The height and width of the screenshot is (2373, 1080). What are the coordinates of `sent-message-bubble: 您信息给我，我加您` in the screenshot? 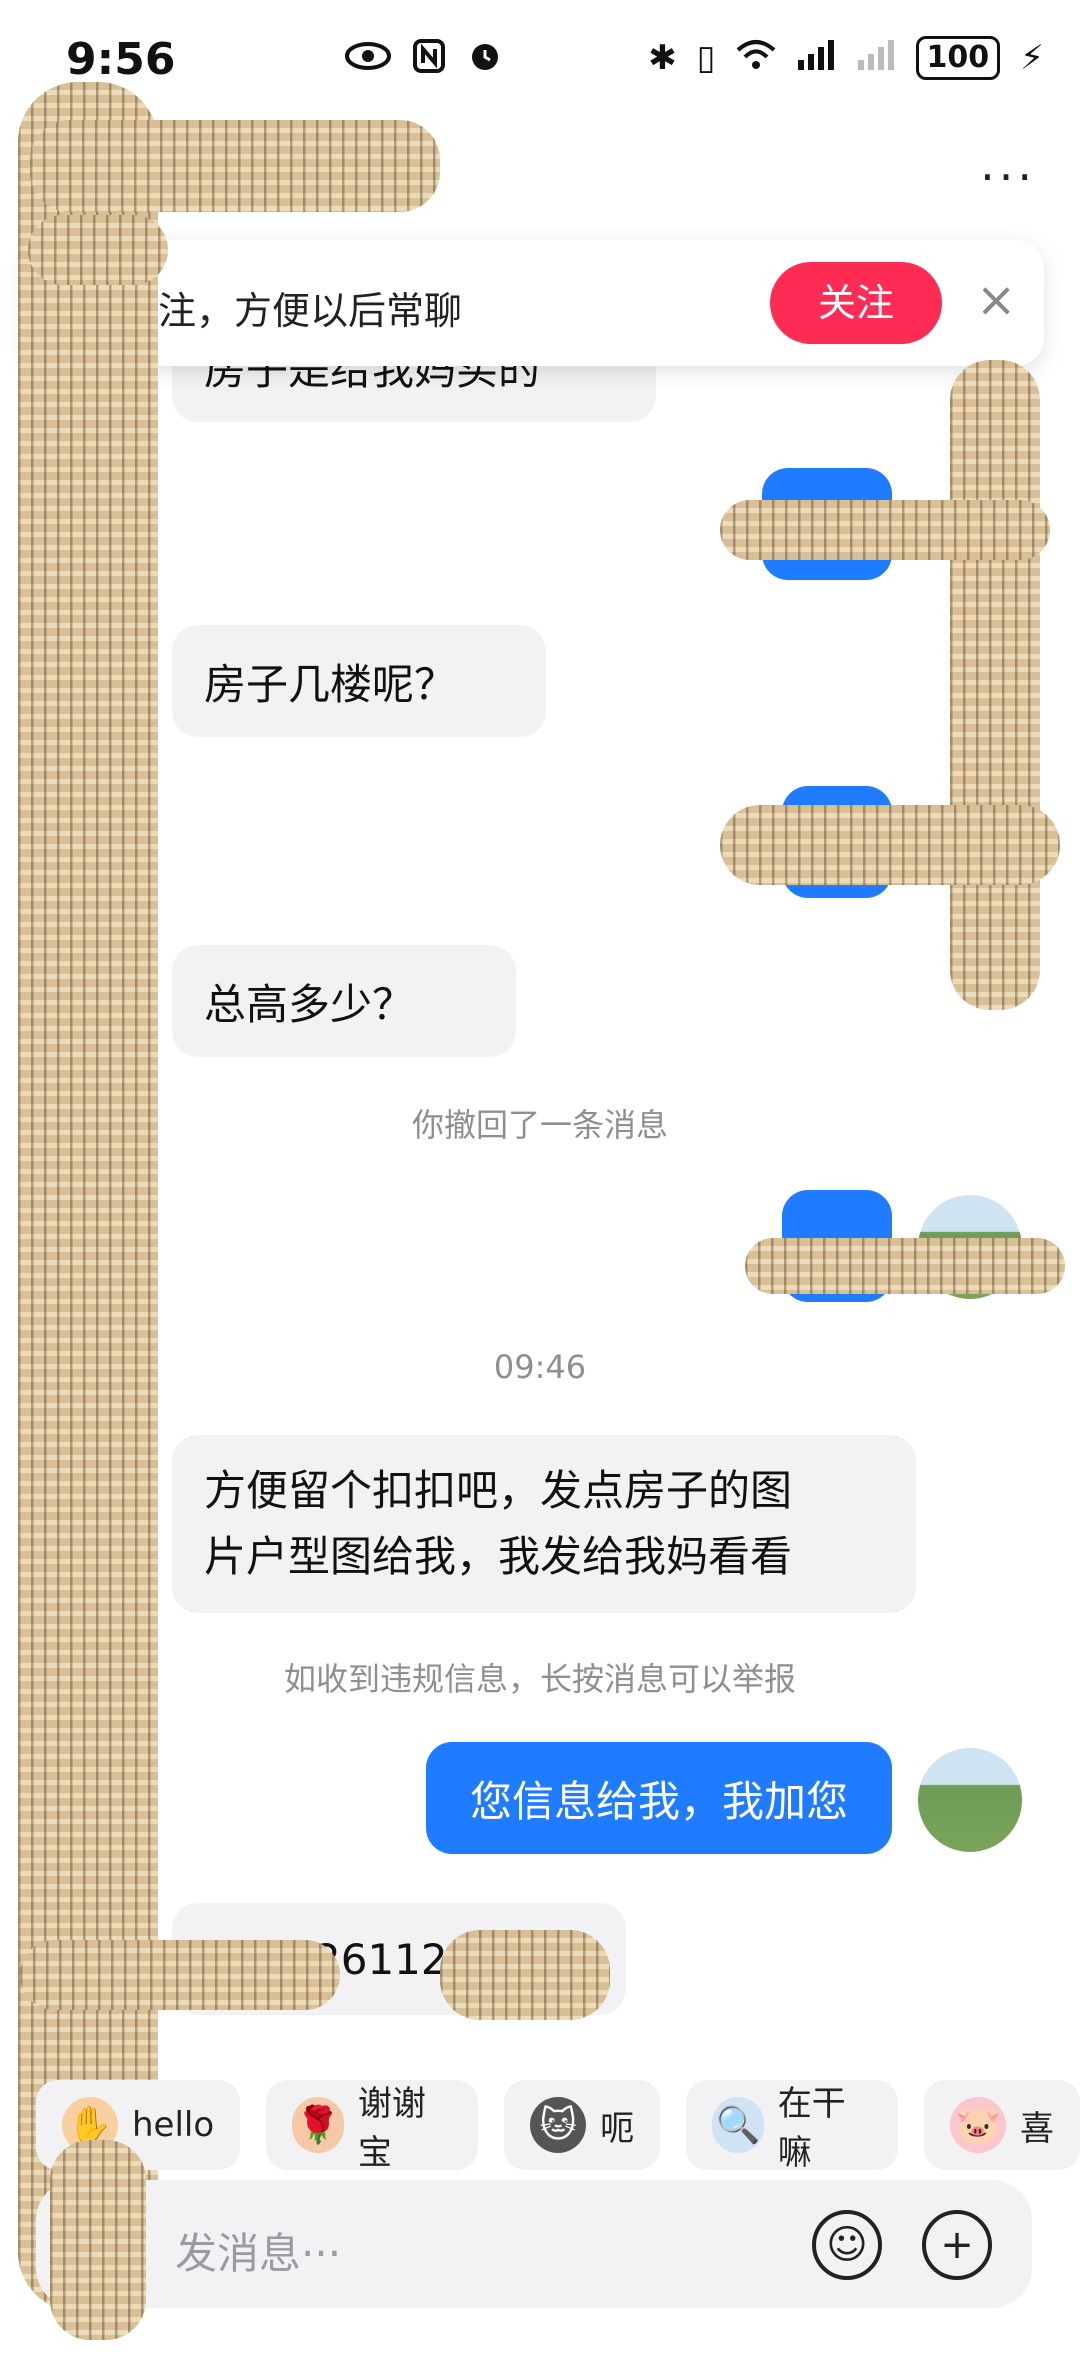 It's located at (659, 1798).